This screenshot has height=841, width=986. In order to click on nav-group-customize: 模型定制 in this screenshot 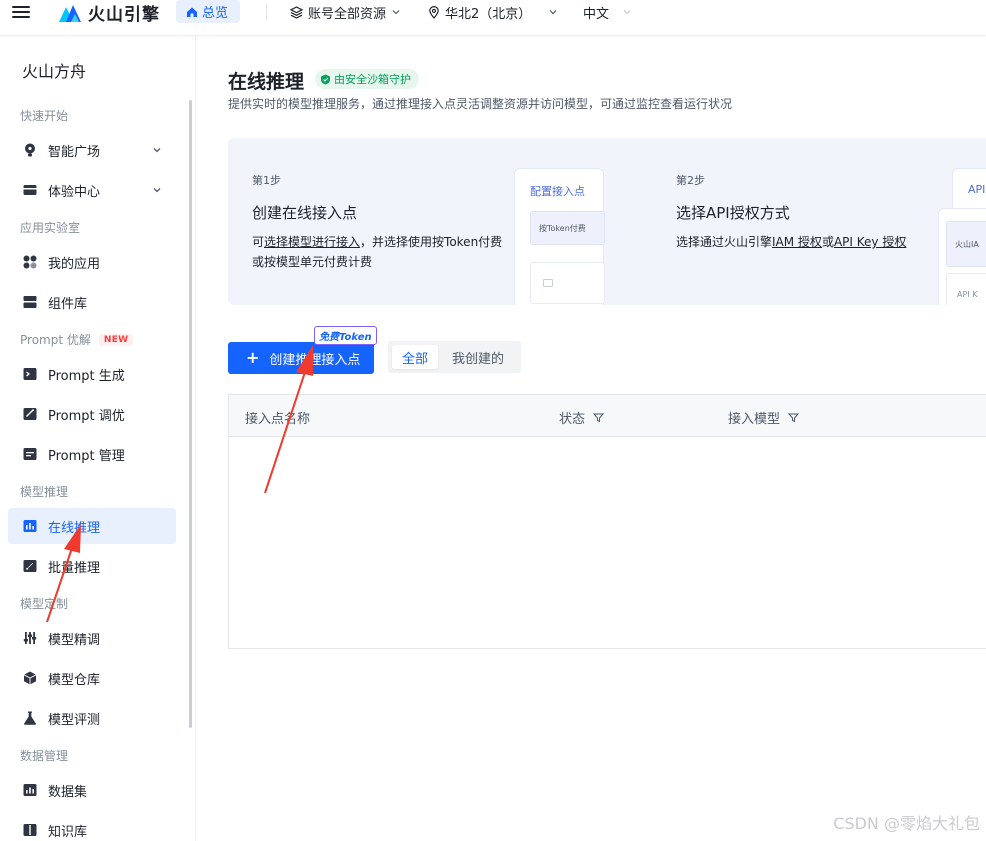, I will do `click(44, 604)`.